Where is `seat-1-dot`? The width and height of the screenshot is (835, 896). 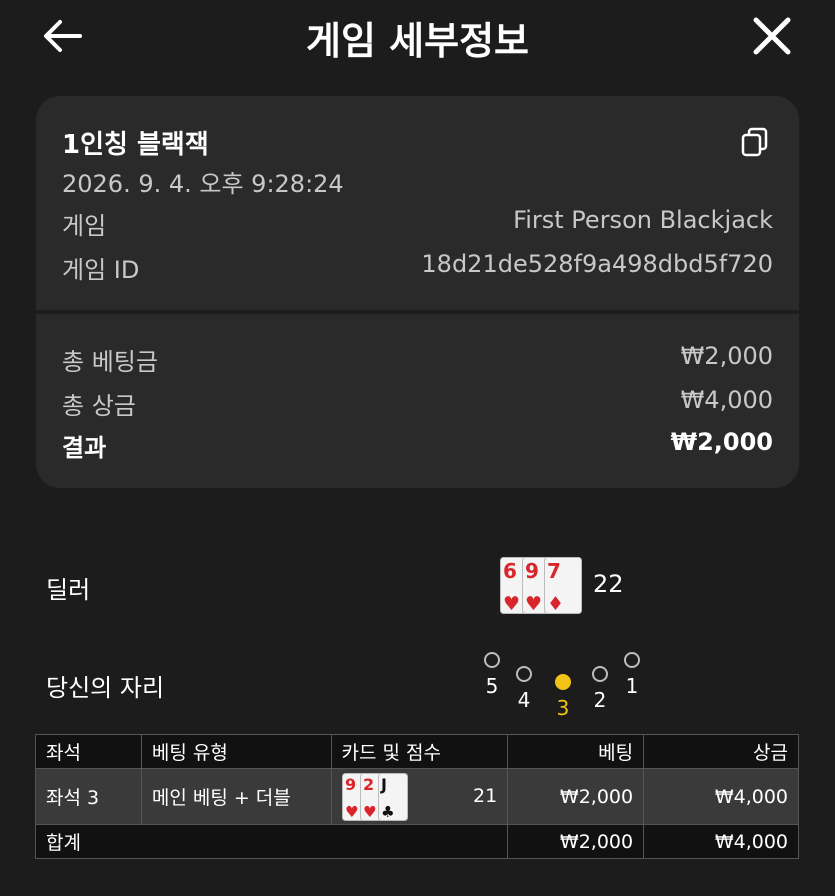 seat-1-dot is located at coordinates (632, 660).